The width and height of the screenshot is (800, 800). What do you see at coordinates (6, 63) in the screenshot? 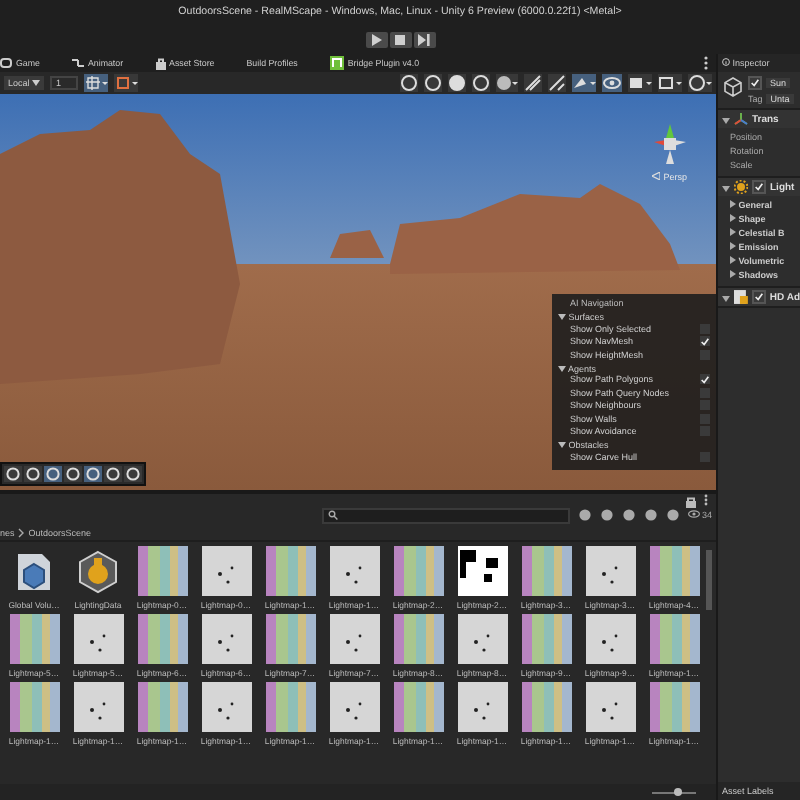
I see `gamepad-icon` at bounding box center [6, 63].